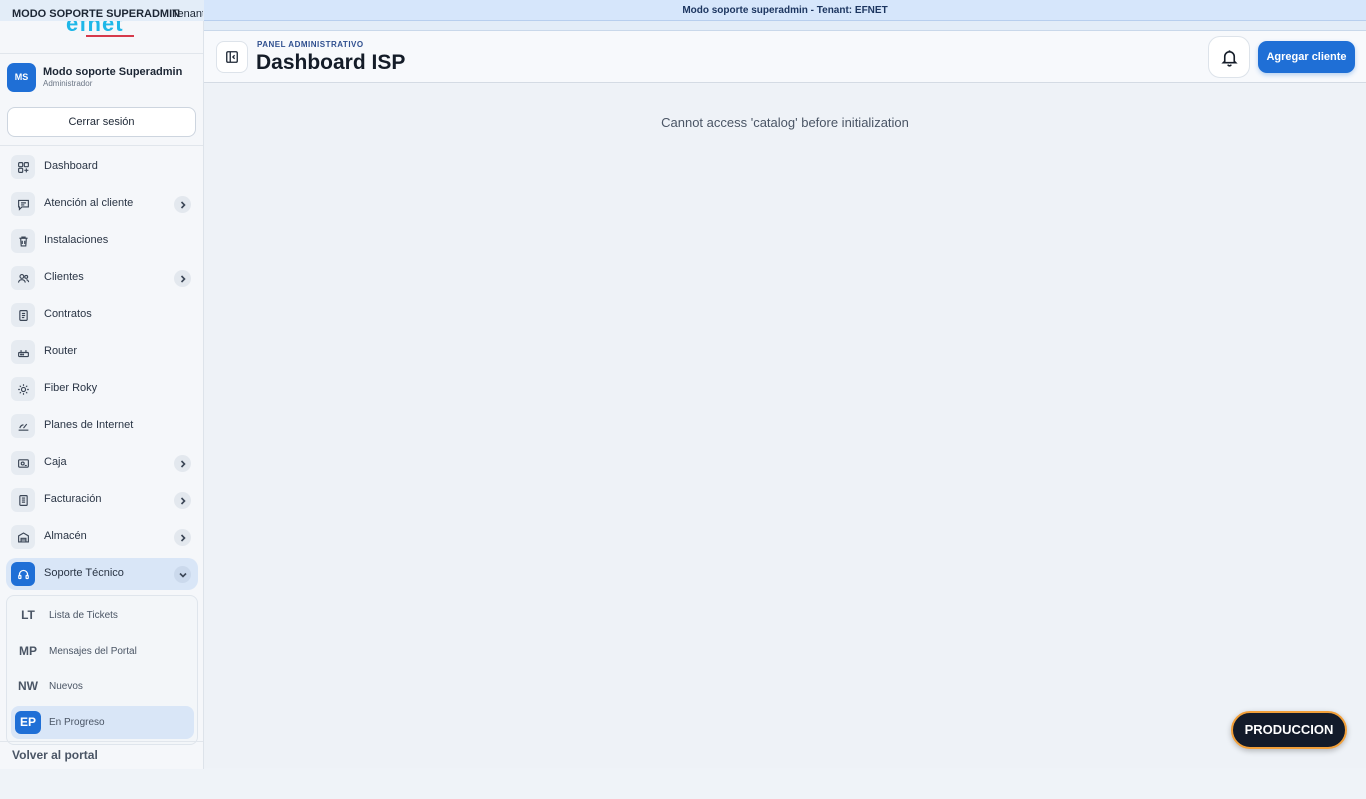  What do you see at coordinates (102, 278) in the screenshot?
I see `sidebar-item-clientes: Clientes` at bounding box center [102, 278].